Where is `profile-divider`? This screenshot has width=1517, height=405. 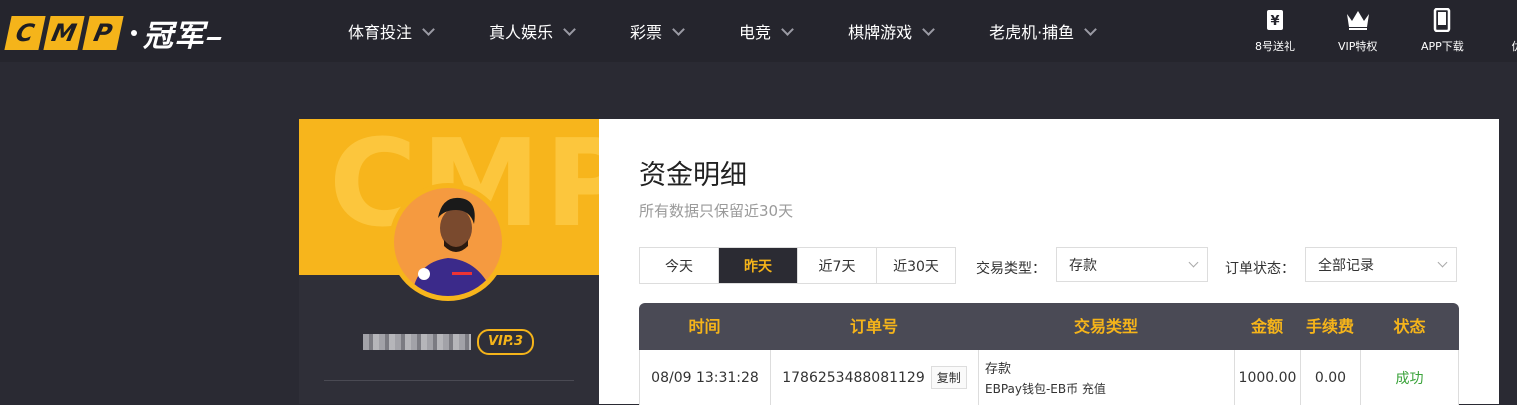
profile-divider is located at coordinates (449, 380).